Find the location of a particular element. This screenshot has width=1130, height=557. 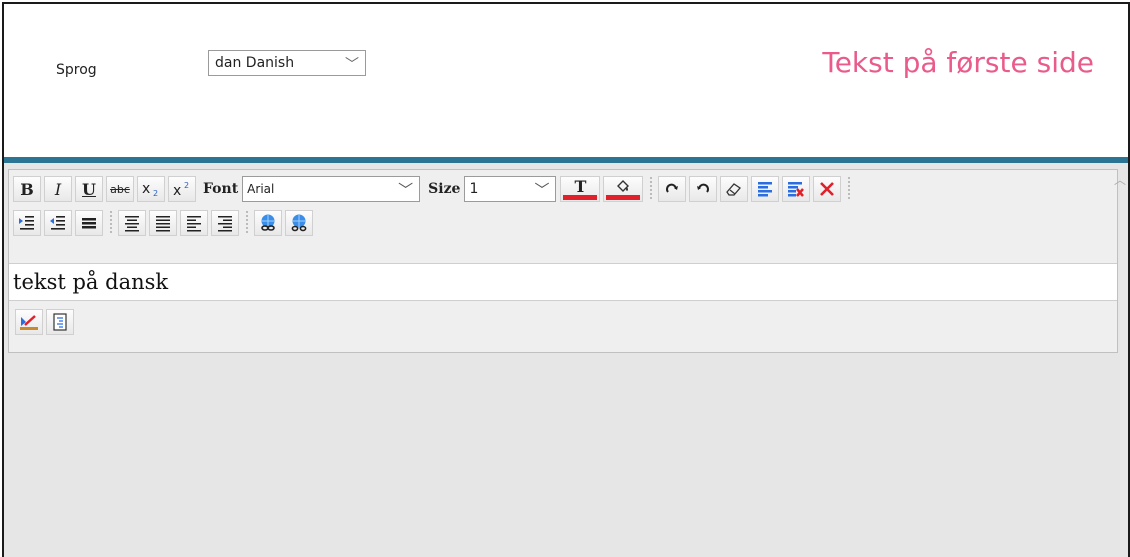

italic-button: I is located at coordinates (58, 189).